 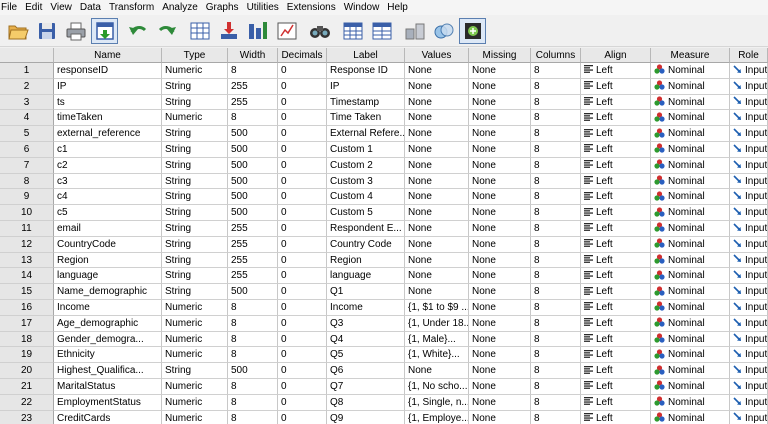 I want to click on row-number: 19, so click(x=27, y=355).